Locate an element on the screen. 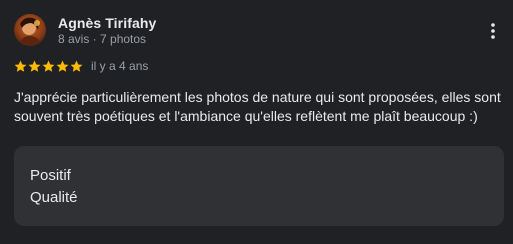 The height and width of the screenshot is (244, 513). more-options-button is located at coordinates (493, 31).